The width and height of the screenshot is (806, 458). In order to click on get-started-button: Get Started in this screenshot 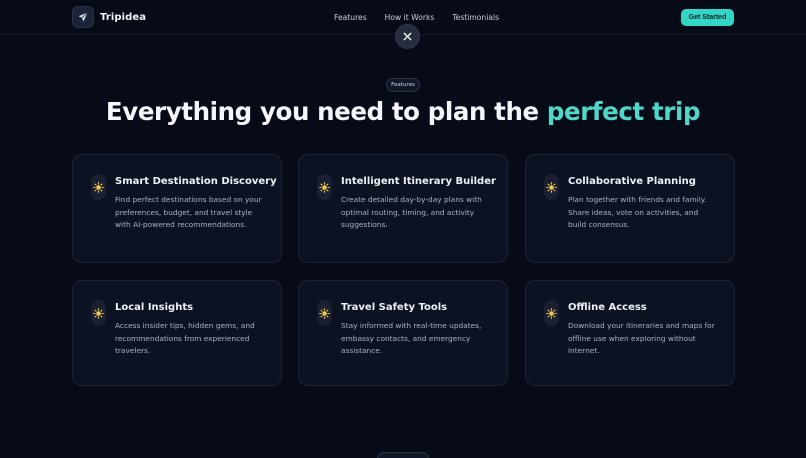, I will do `click(707, 17)`.